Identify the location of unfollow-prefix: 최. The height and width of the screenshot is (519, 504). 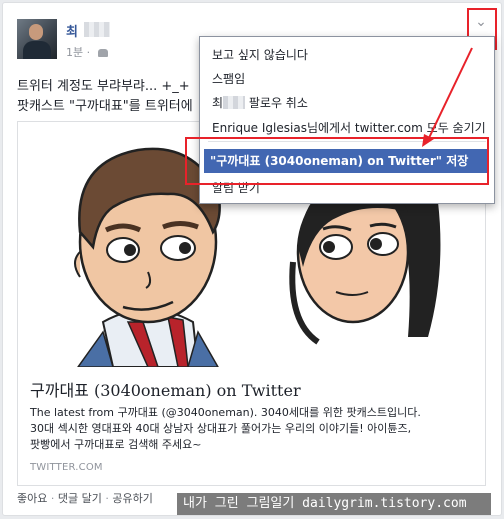
(218, 103).